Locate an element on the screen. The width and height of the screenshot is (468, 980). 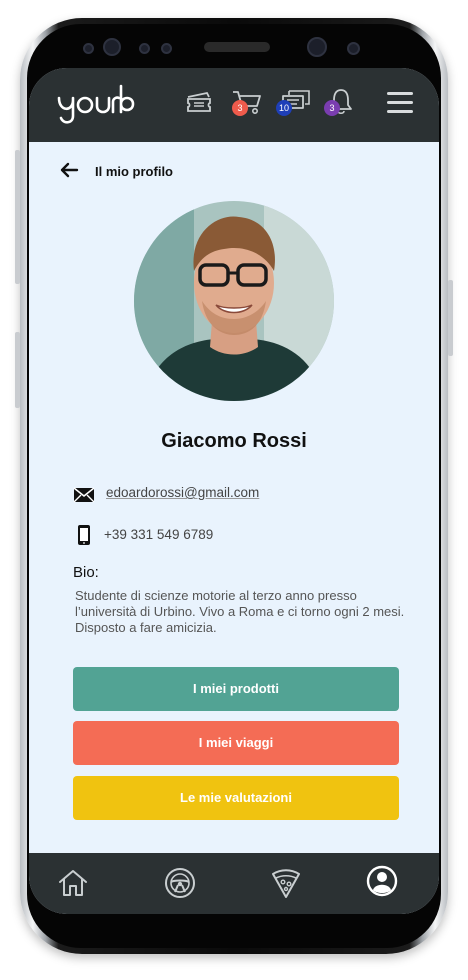
envelope-icon is located at coordinates (84, 495).